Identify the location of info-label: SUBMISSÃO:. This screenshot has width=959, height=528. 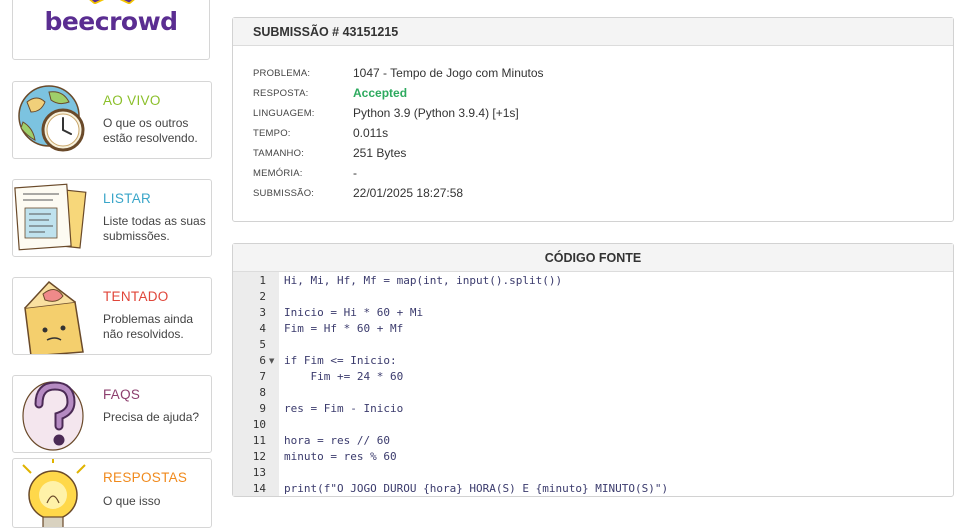
(284, 193).